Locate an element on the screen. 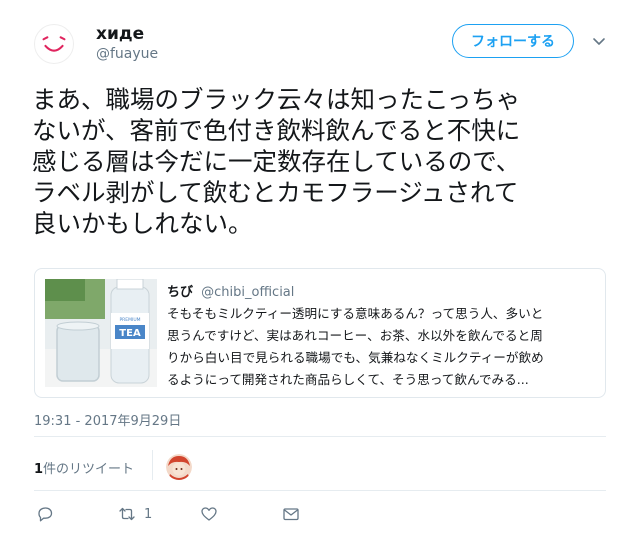 The width and height of the screenshot is (640, 542). tweet-text-line: まあ、職場のブラック云々は知ったこっちゃ is located at coordinates (276, 99).